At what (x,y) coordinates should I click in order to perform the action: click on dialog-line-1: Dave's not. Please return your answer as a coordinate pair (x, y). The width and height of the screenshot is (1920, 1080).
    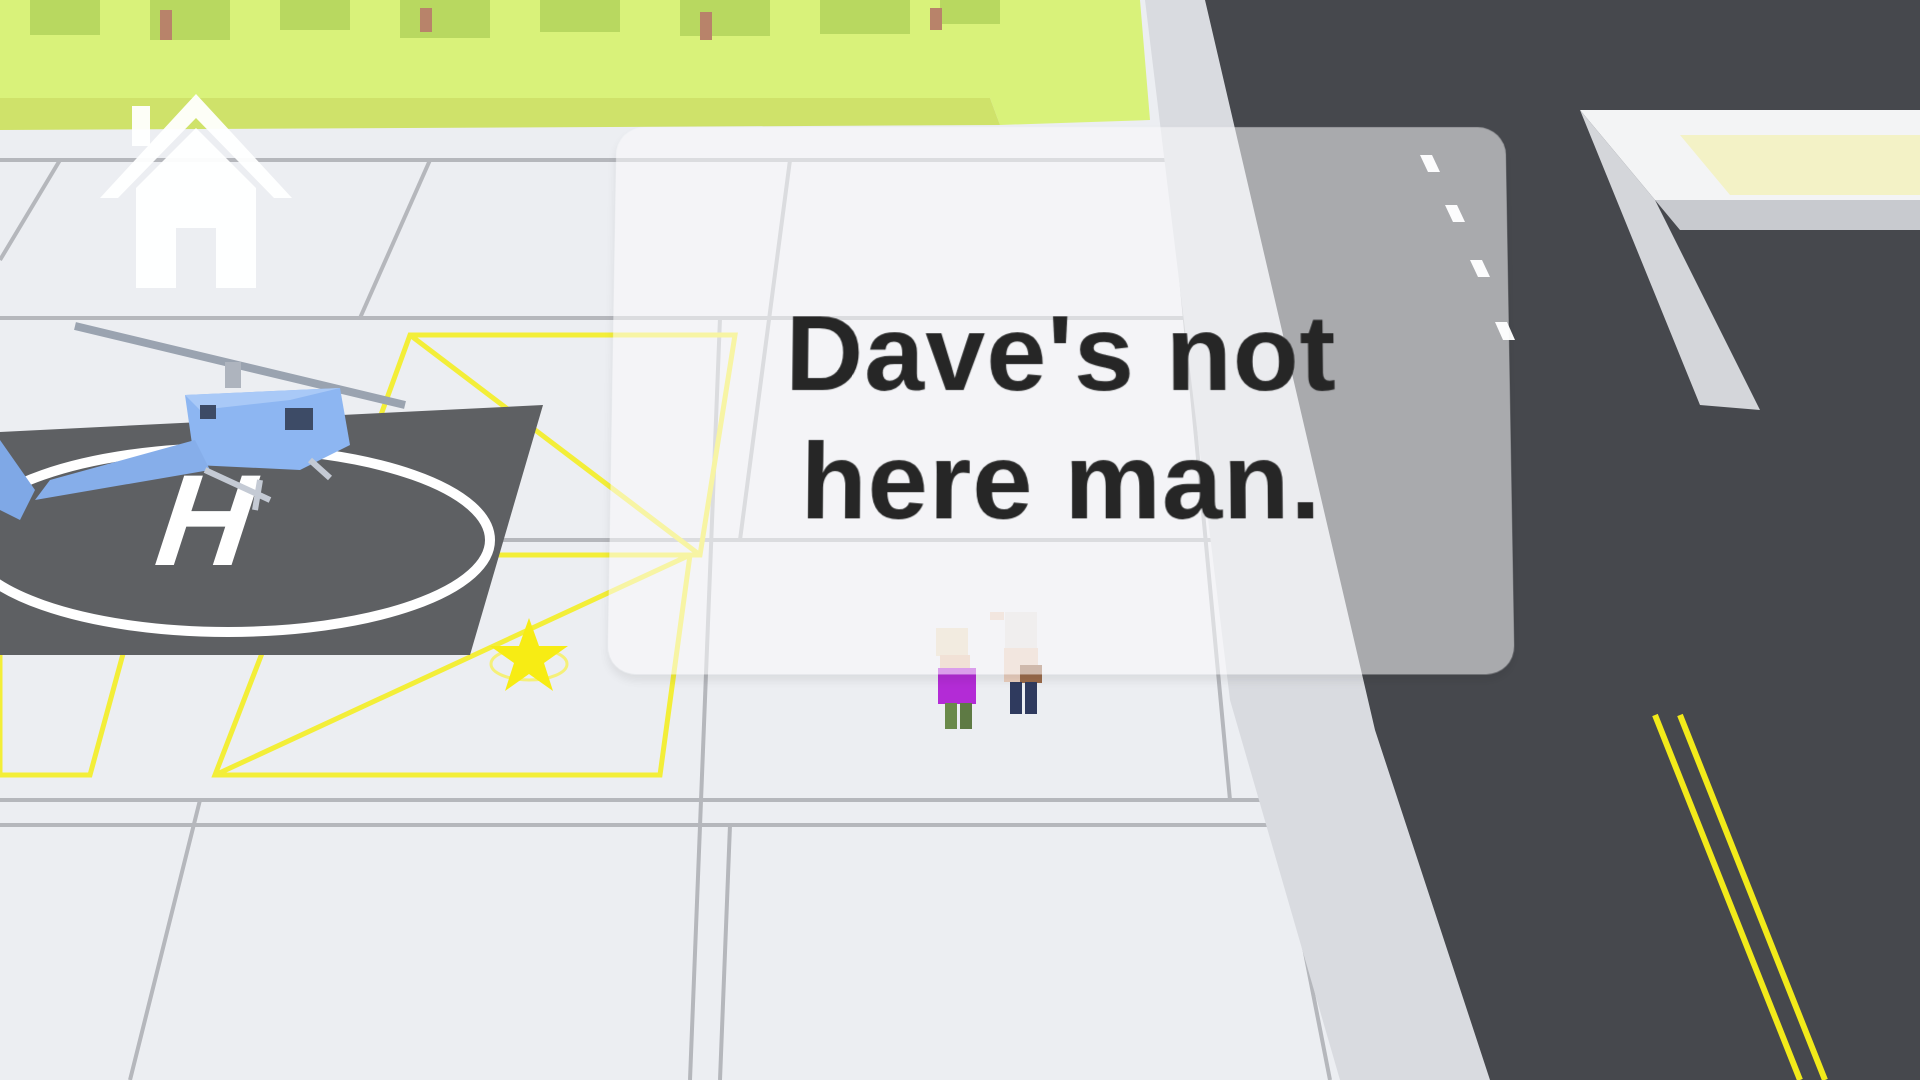
    Looking at the image, I should click on (1061, 352).